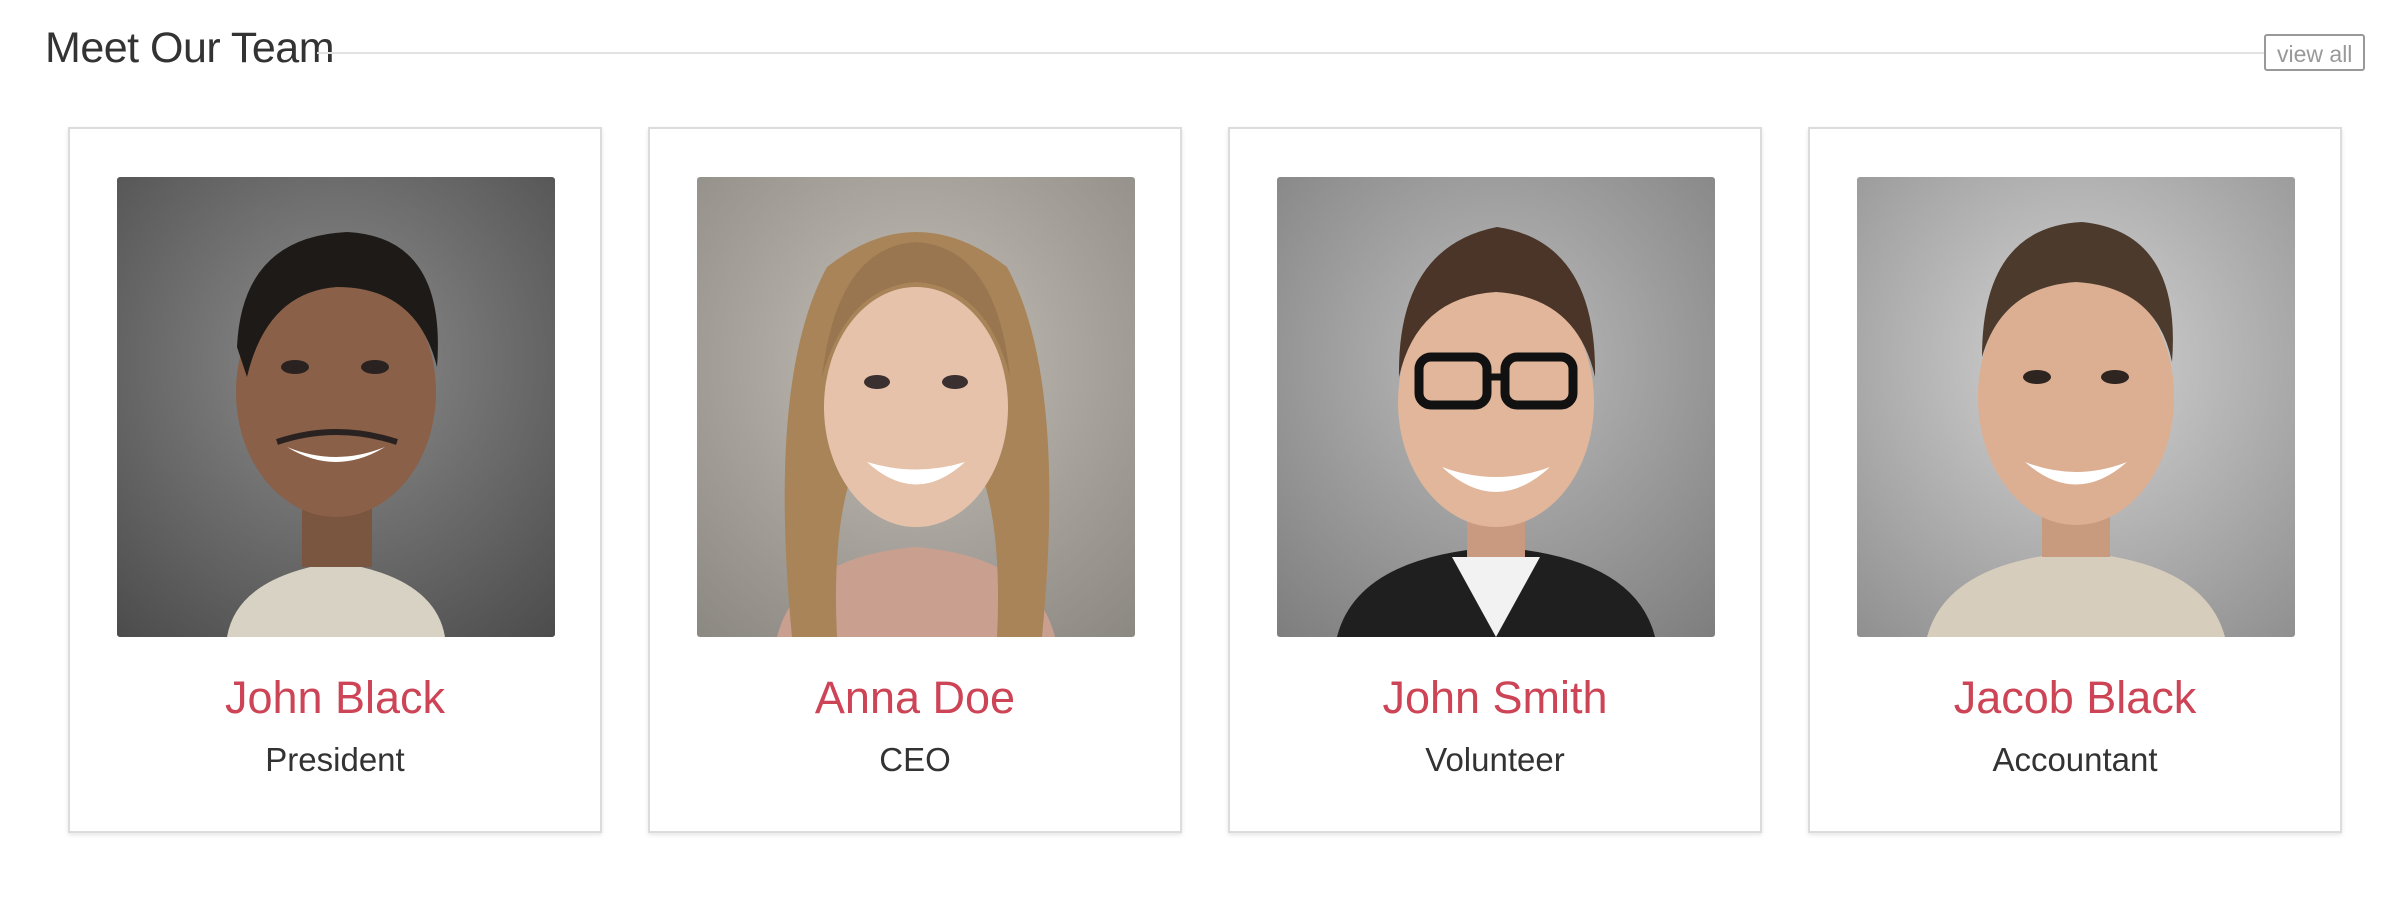 This screenshot has width=2406, height=908. I want to click on member-name: John Smith, so click(1495, 698).